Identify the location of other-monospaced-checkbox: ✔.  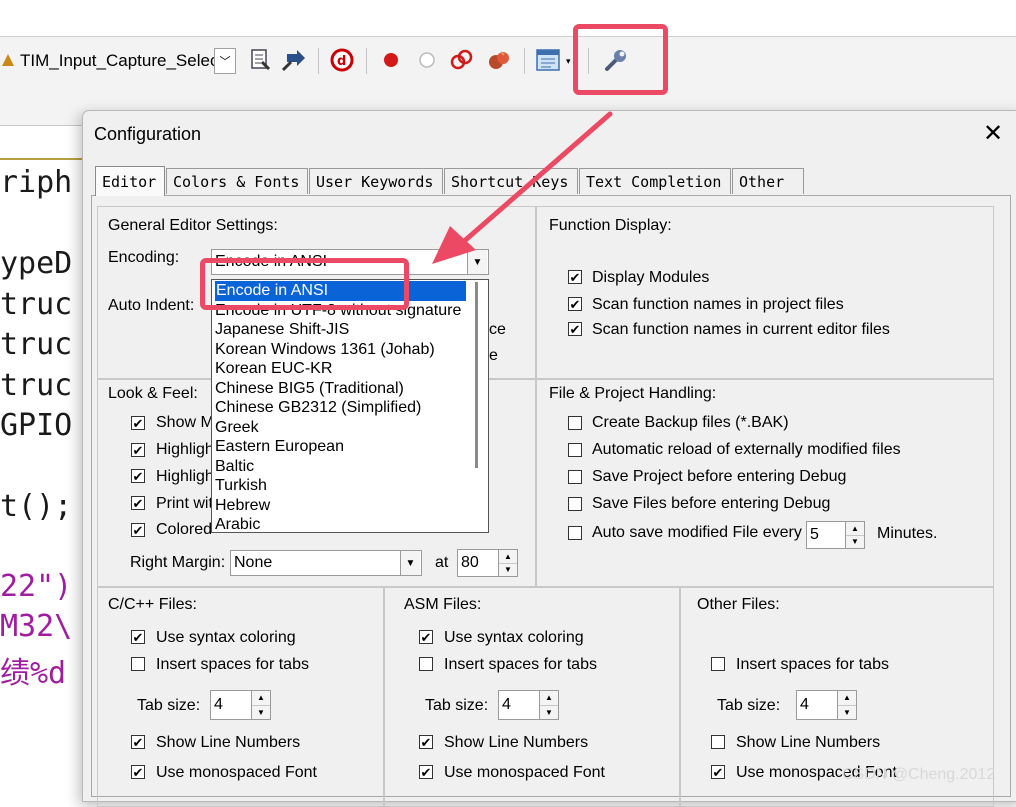
(718, 772).